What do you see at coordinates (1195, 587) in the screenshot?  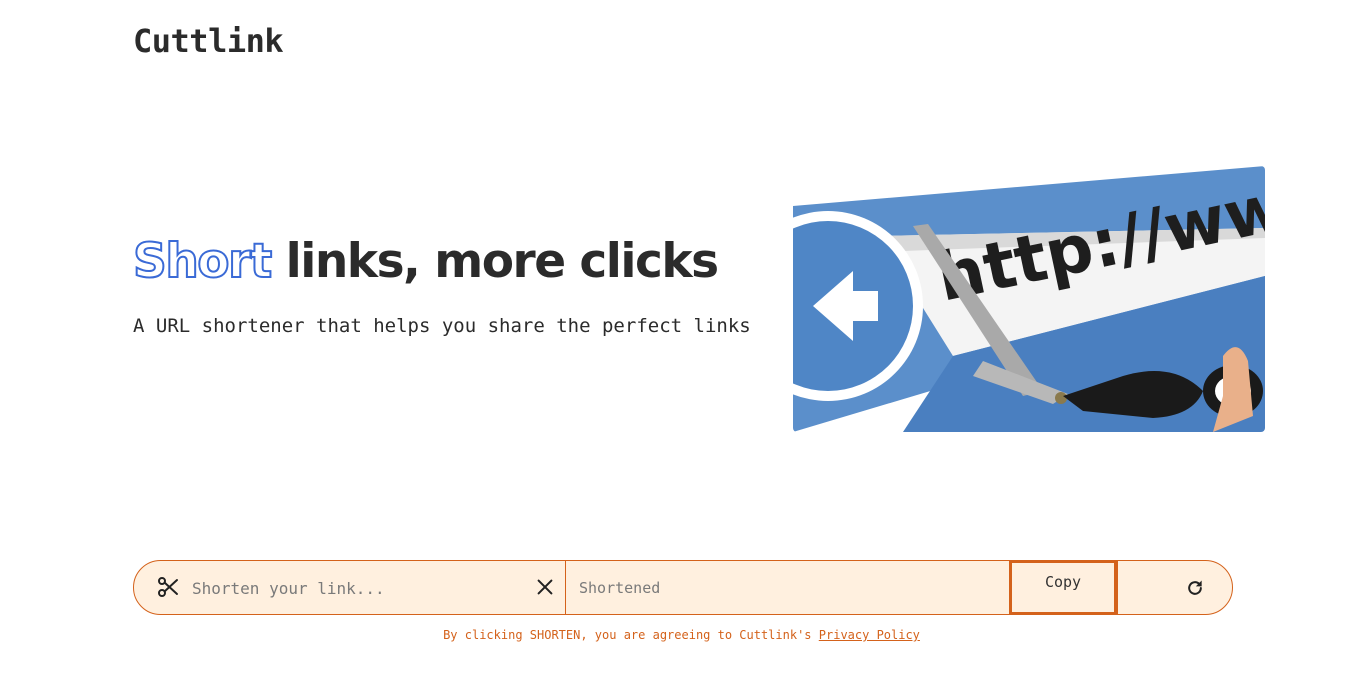 I see `refresh-icon` at bounding box center [1195, 587].